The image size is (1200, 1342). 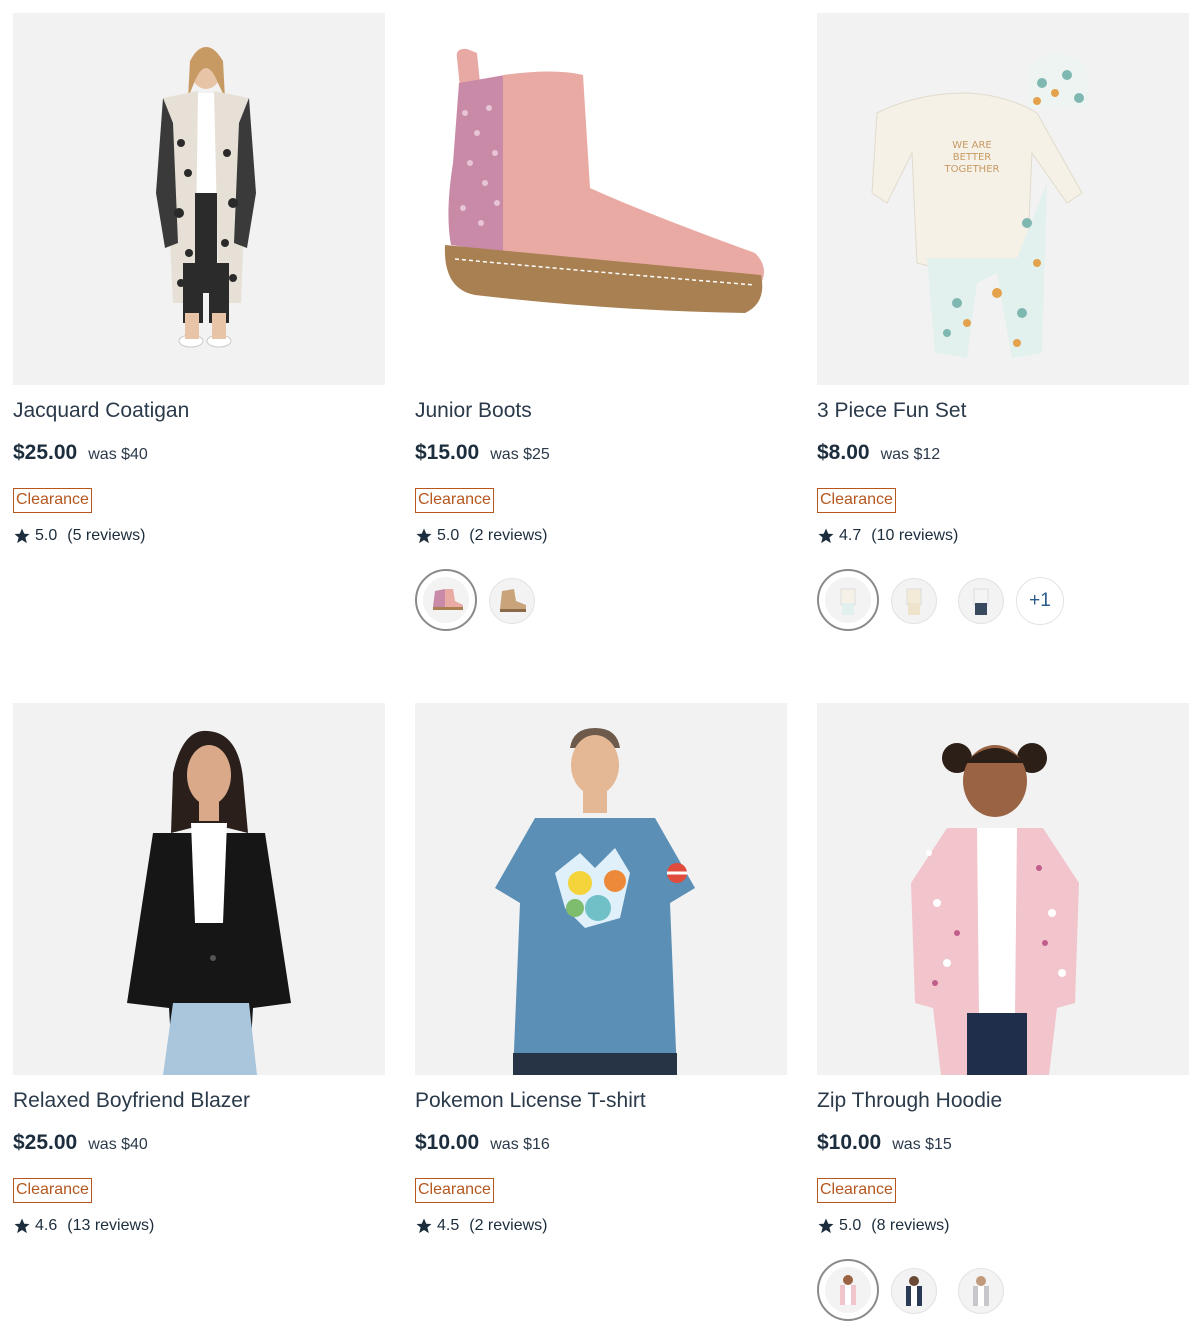 What do you see at coordinates (884, 1143) in the screenshot?
I see `price-row: $10.00 was $15` at bounding box center [884, 1143].